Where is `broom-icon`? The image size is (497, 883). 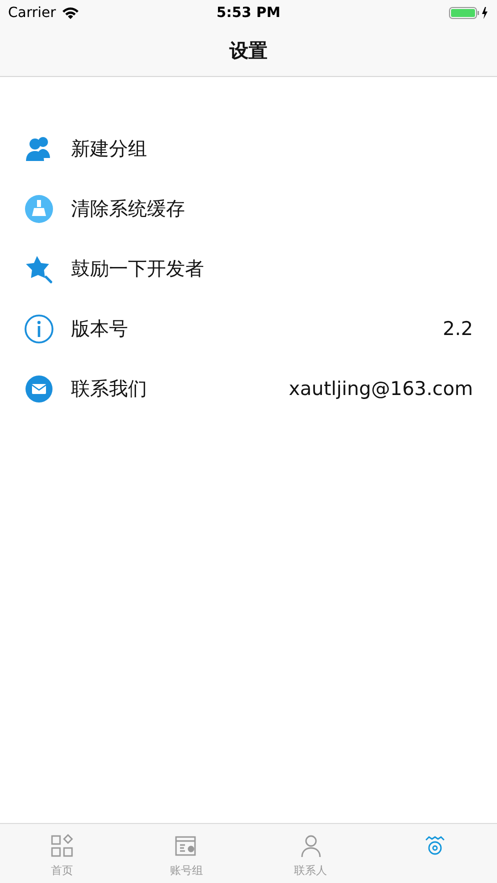
broom-icon is located at coordinates (39, 209).